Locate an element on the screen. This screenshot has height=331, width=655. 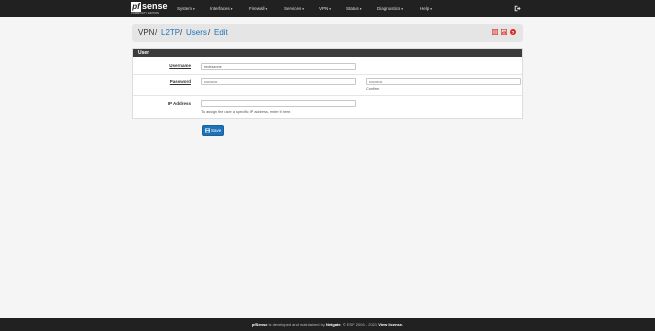
nav-menu-diagnostics: Diagnostics▾ is located at coordinates (390, 8).